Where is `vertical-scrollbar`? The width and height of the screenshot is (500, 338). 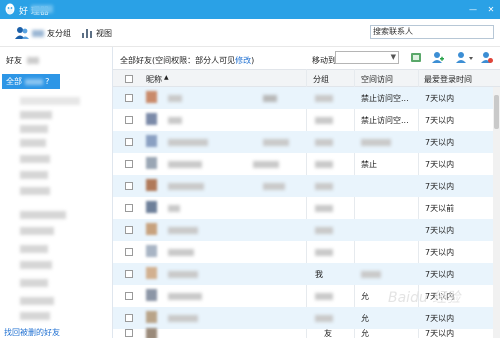
vertical-scrollbar is located at coordinates (496, 212).